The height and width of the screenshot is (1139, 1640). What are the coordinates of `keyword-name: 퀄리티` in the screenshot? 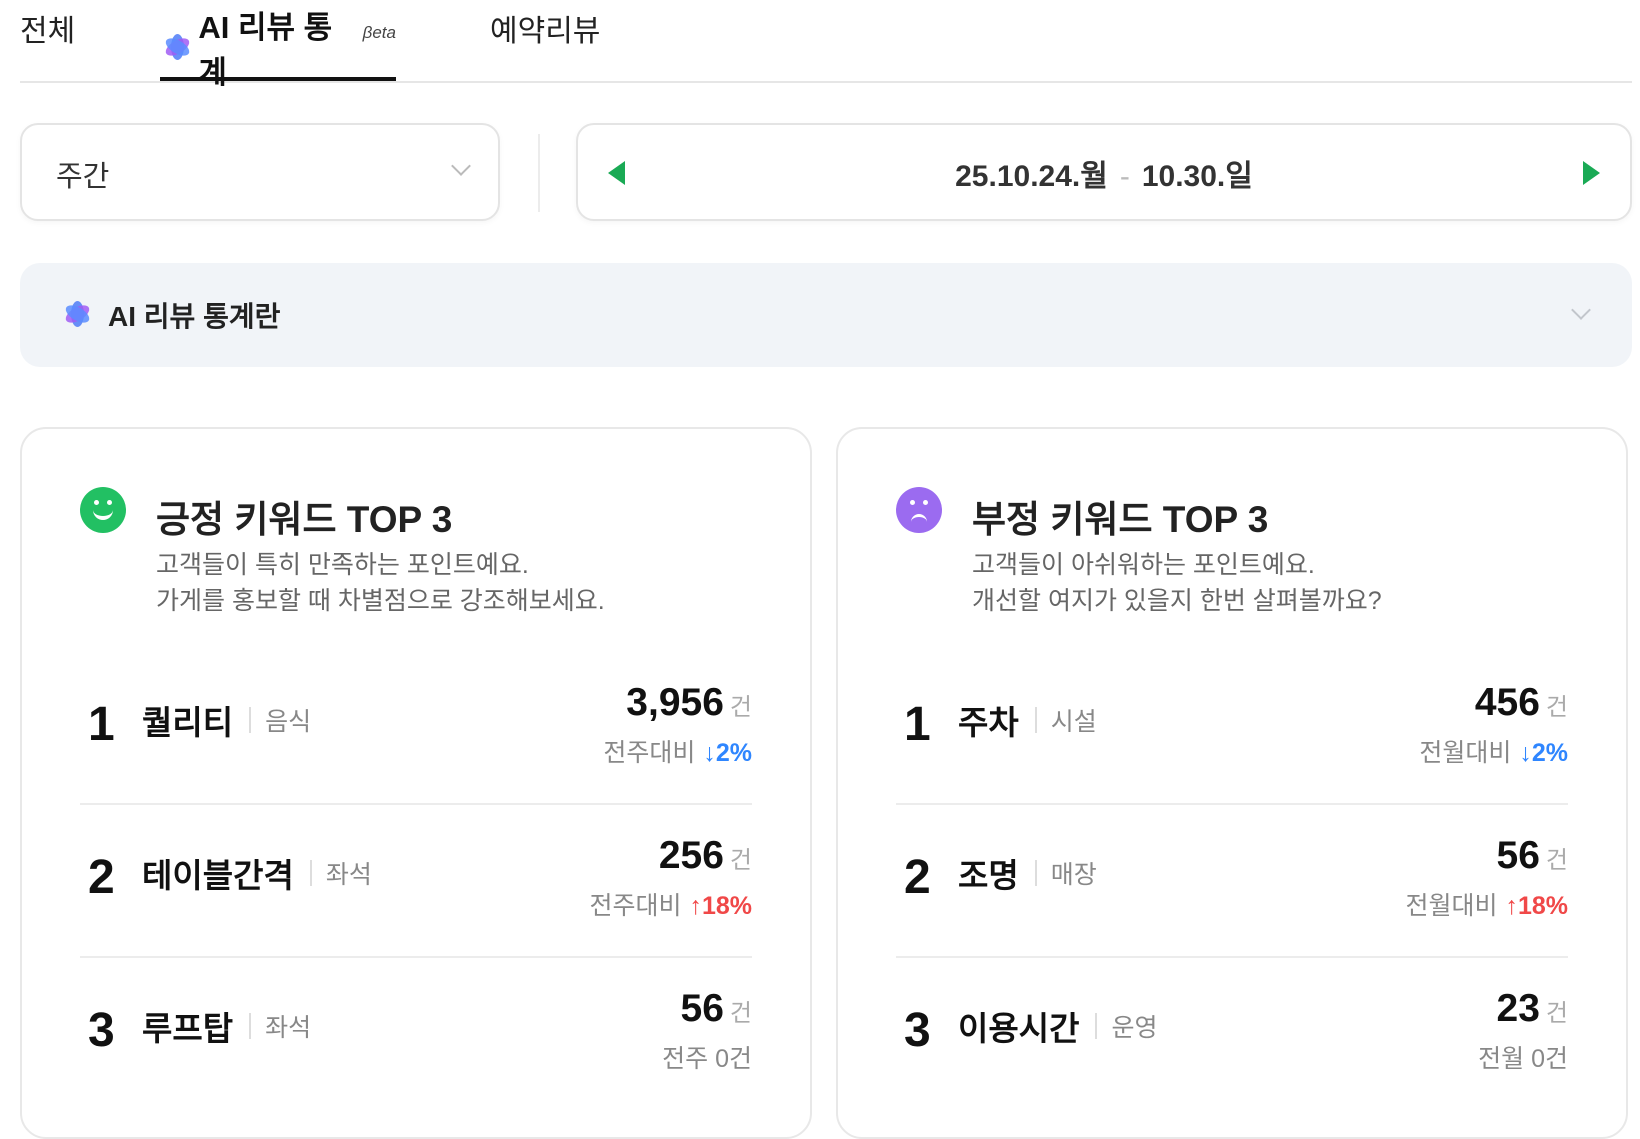 It's located at (188, 722).